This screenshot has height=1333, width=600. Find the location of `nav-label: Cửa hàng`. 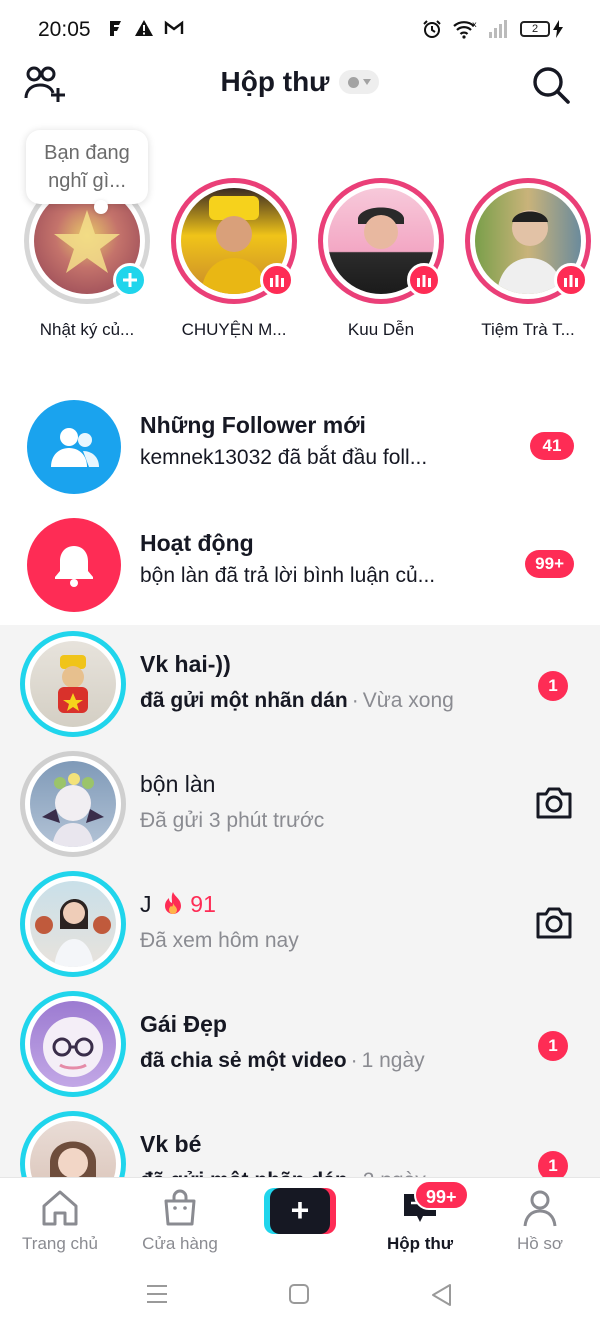

nav-label: Cửa hàng is located at coordinates (180, 1243).